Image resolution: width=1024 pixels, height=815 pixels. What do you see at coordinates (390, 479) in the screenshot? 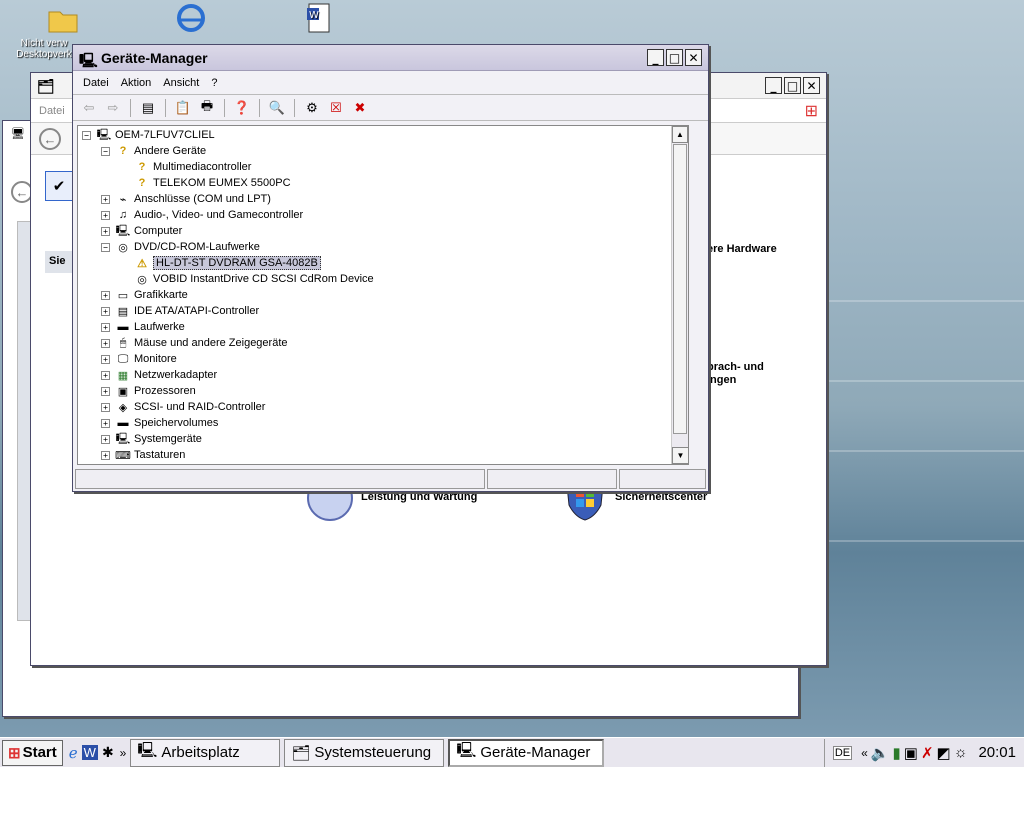
I see `device-manager-statusbar` at bounding box center [390, 479].